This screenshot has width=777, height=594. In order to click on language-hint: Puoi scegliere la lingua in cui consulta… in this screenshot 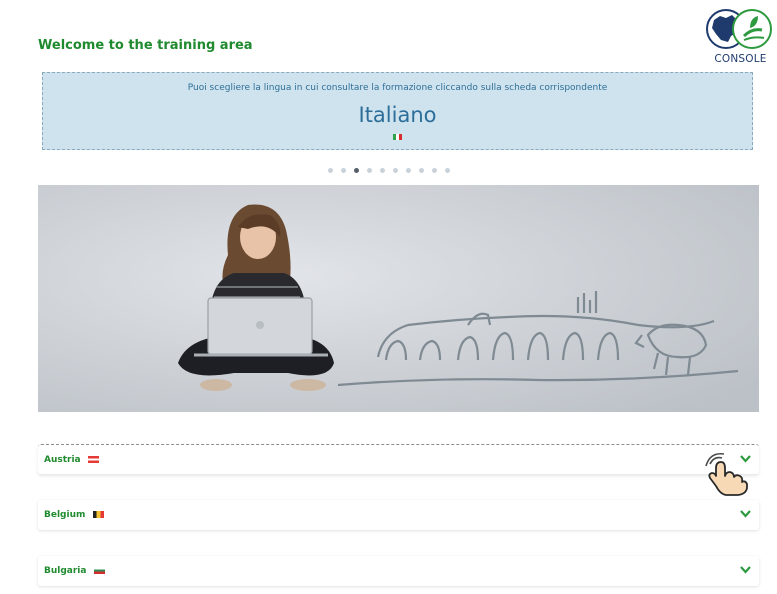, I will do `click(397, 88)`.